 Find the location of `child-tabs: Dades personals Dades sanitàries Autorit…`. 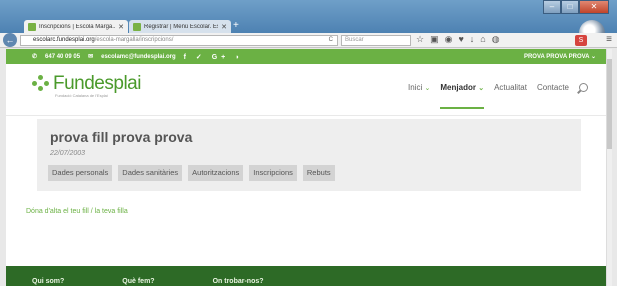

child-tabs: Dades personals Dades sanitàries Autorit… is located at coordinates (191, 173).